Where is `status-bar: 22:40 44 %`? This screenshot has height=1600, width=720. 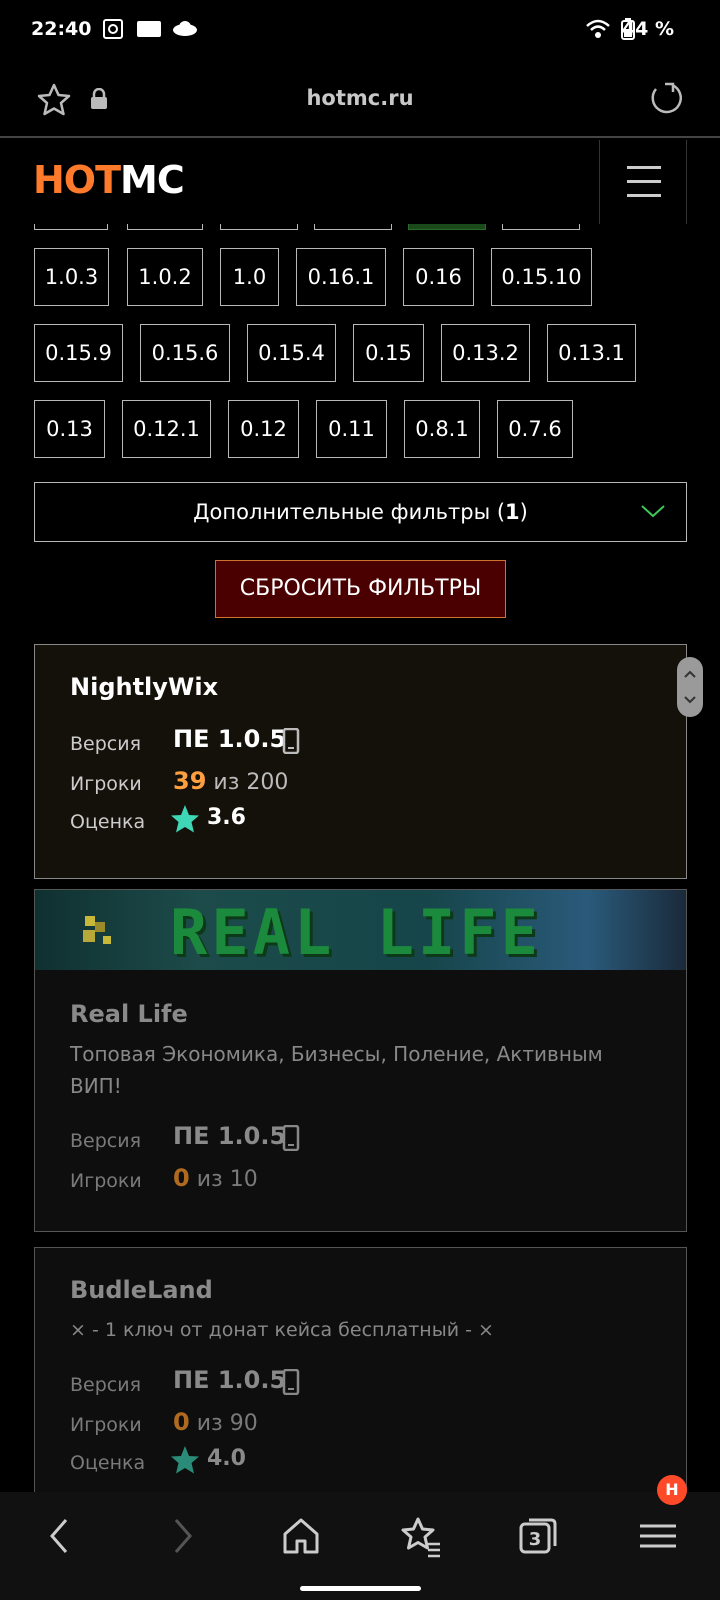
status-bar: 22:40 44 % is located at coordinates (360, 30).